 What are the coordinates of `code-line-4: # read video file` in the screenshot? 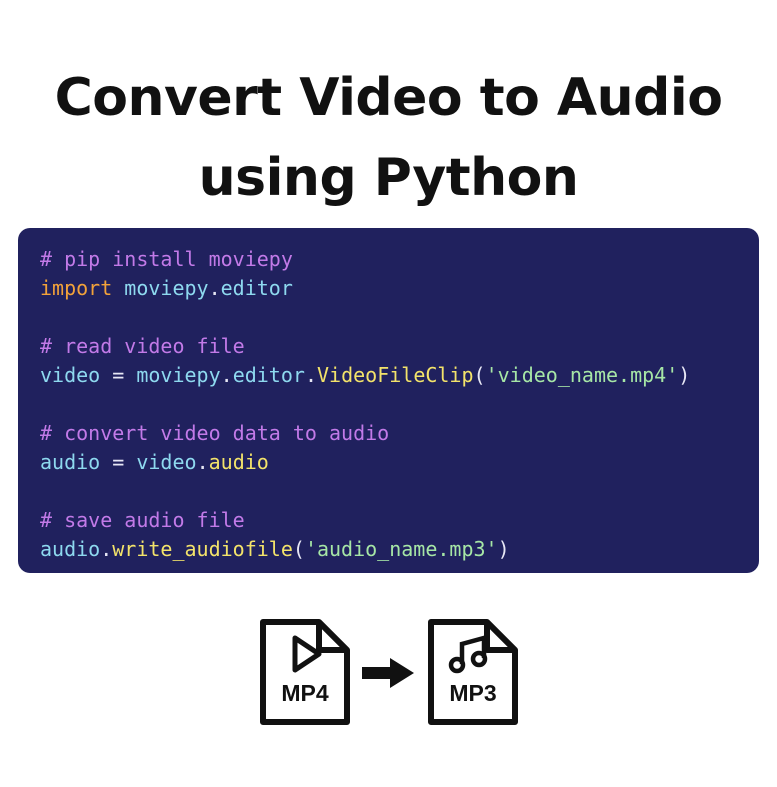 It's located at (388, 346).